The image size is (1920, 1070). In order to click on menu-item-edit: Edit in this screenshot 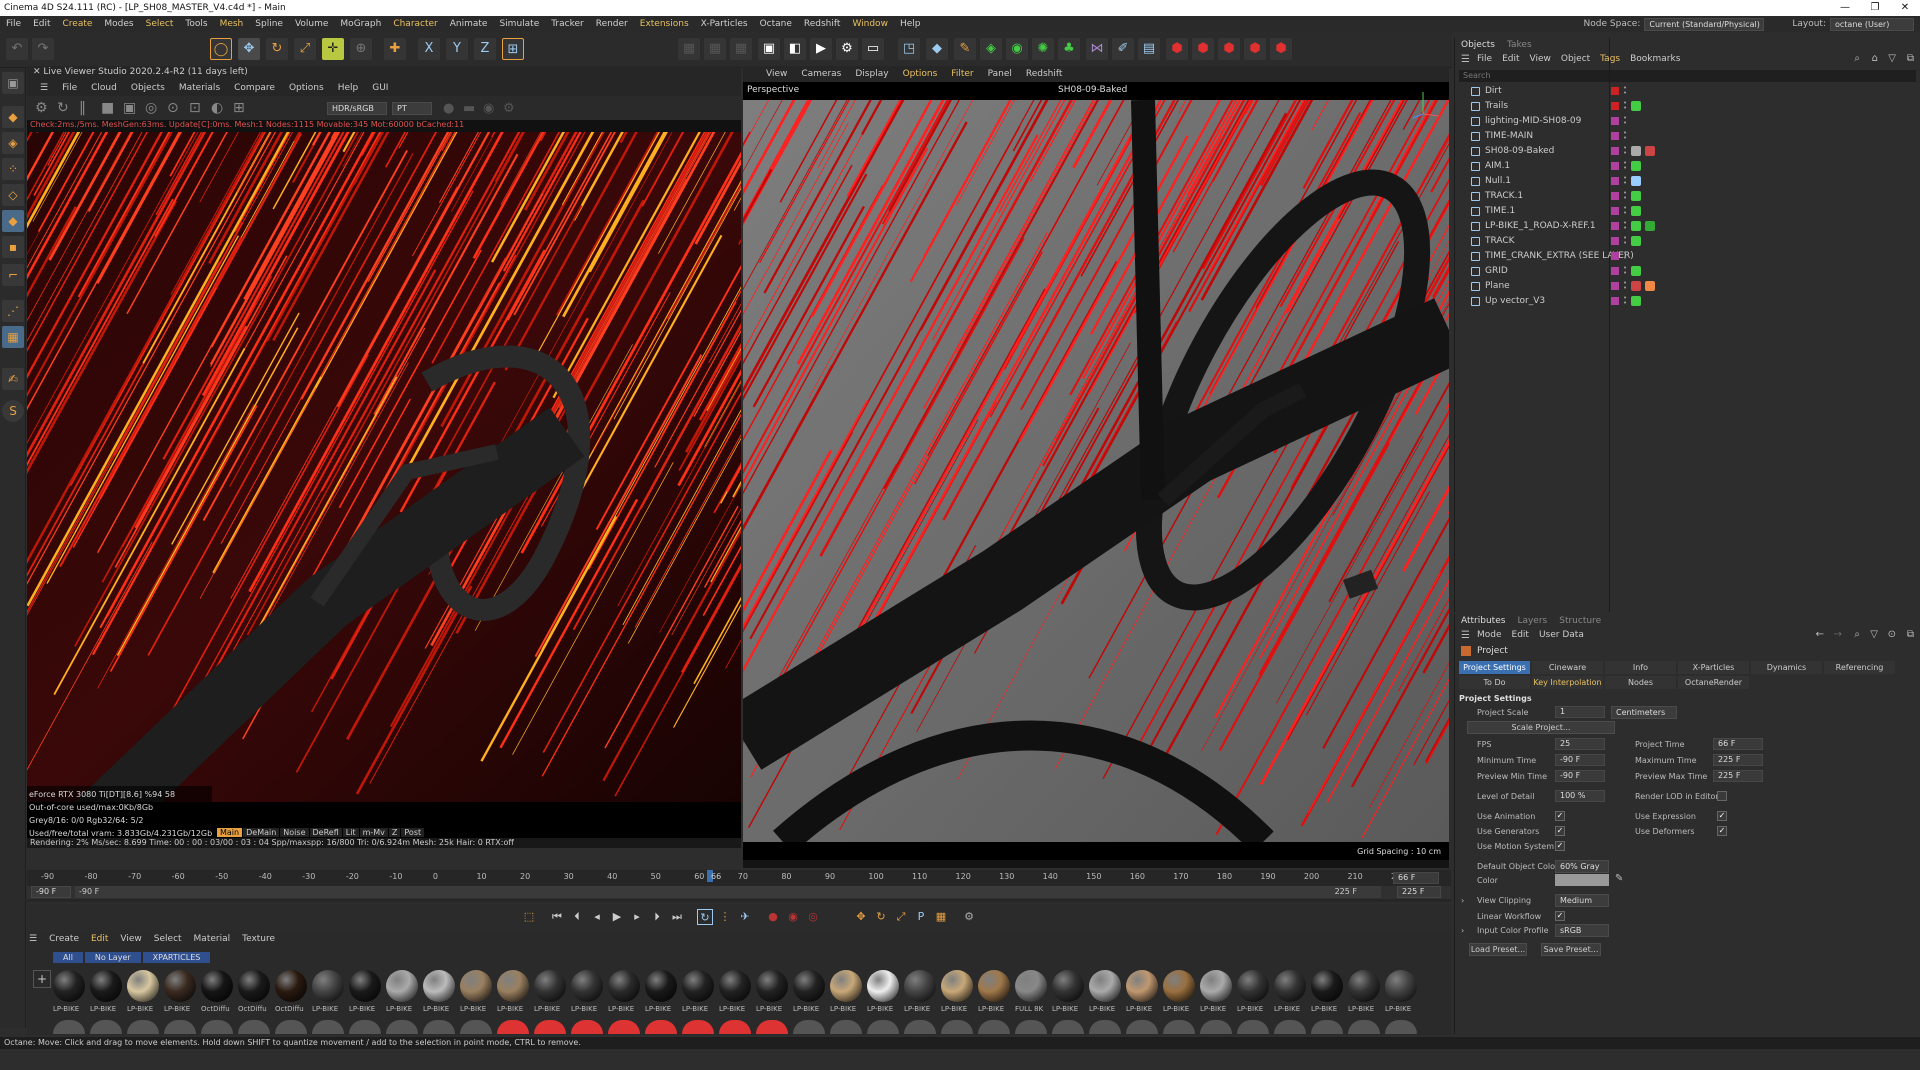, I will do `click(41, 24)`.